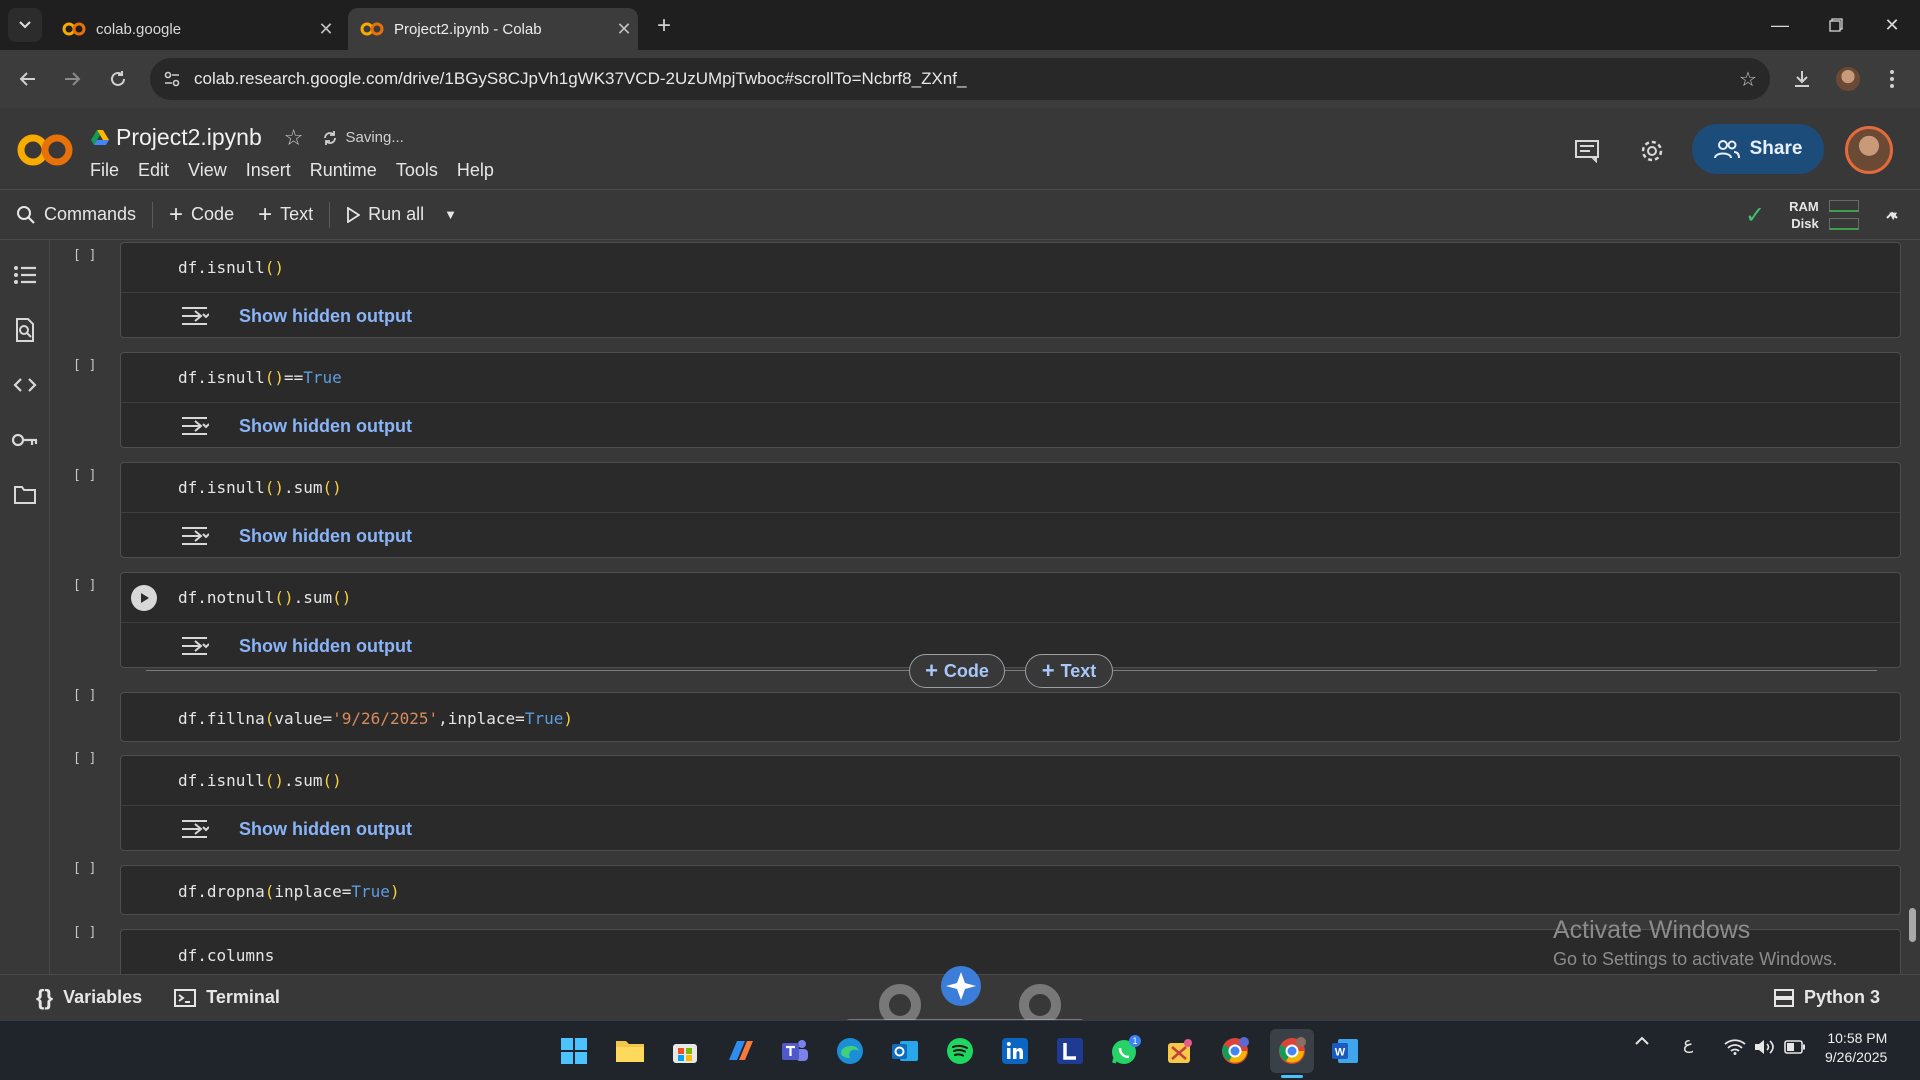  Describe the element at coordinates (343, 170) in the screenshot. I see `menu-runtime: Runtime` at that location.